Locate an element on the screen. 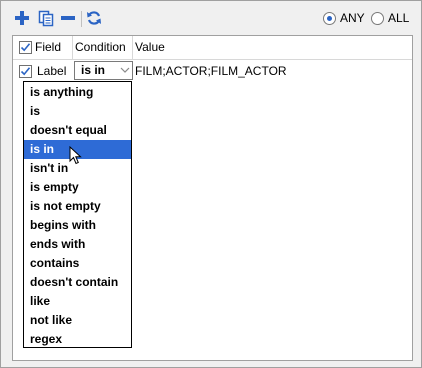  header-field: Field is located at coordinates (48, 47).